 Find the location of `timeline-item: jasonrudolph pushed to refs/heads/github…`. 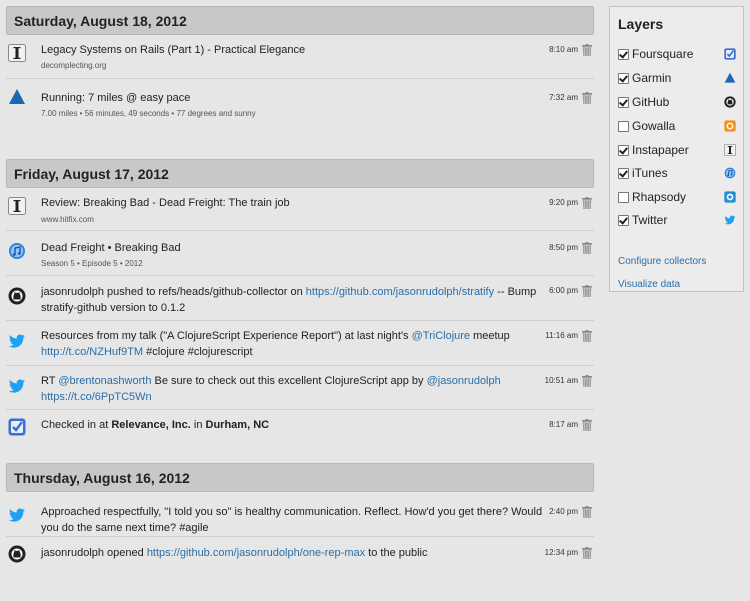

timeline-item: jasonrudolph pushed to refs/heads/github… is located at coordinates (300, 298).